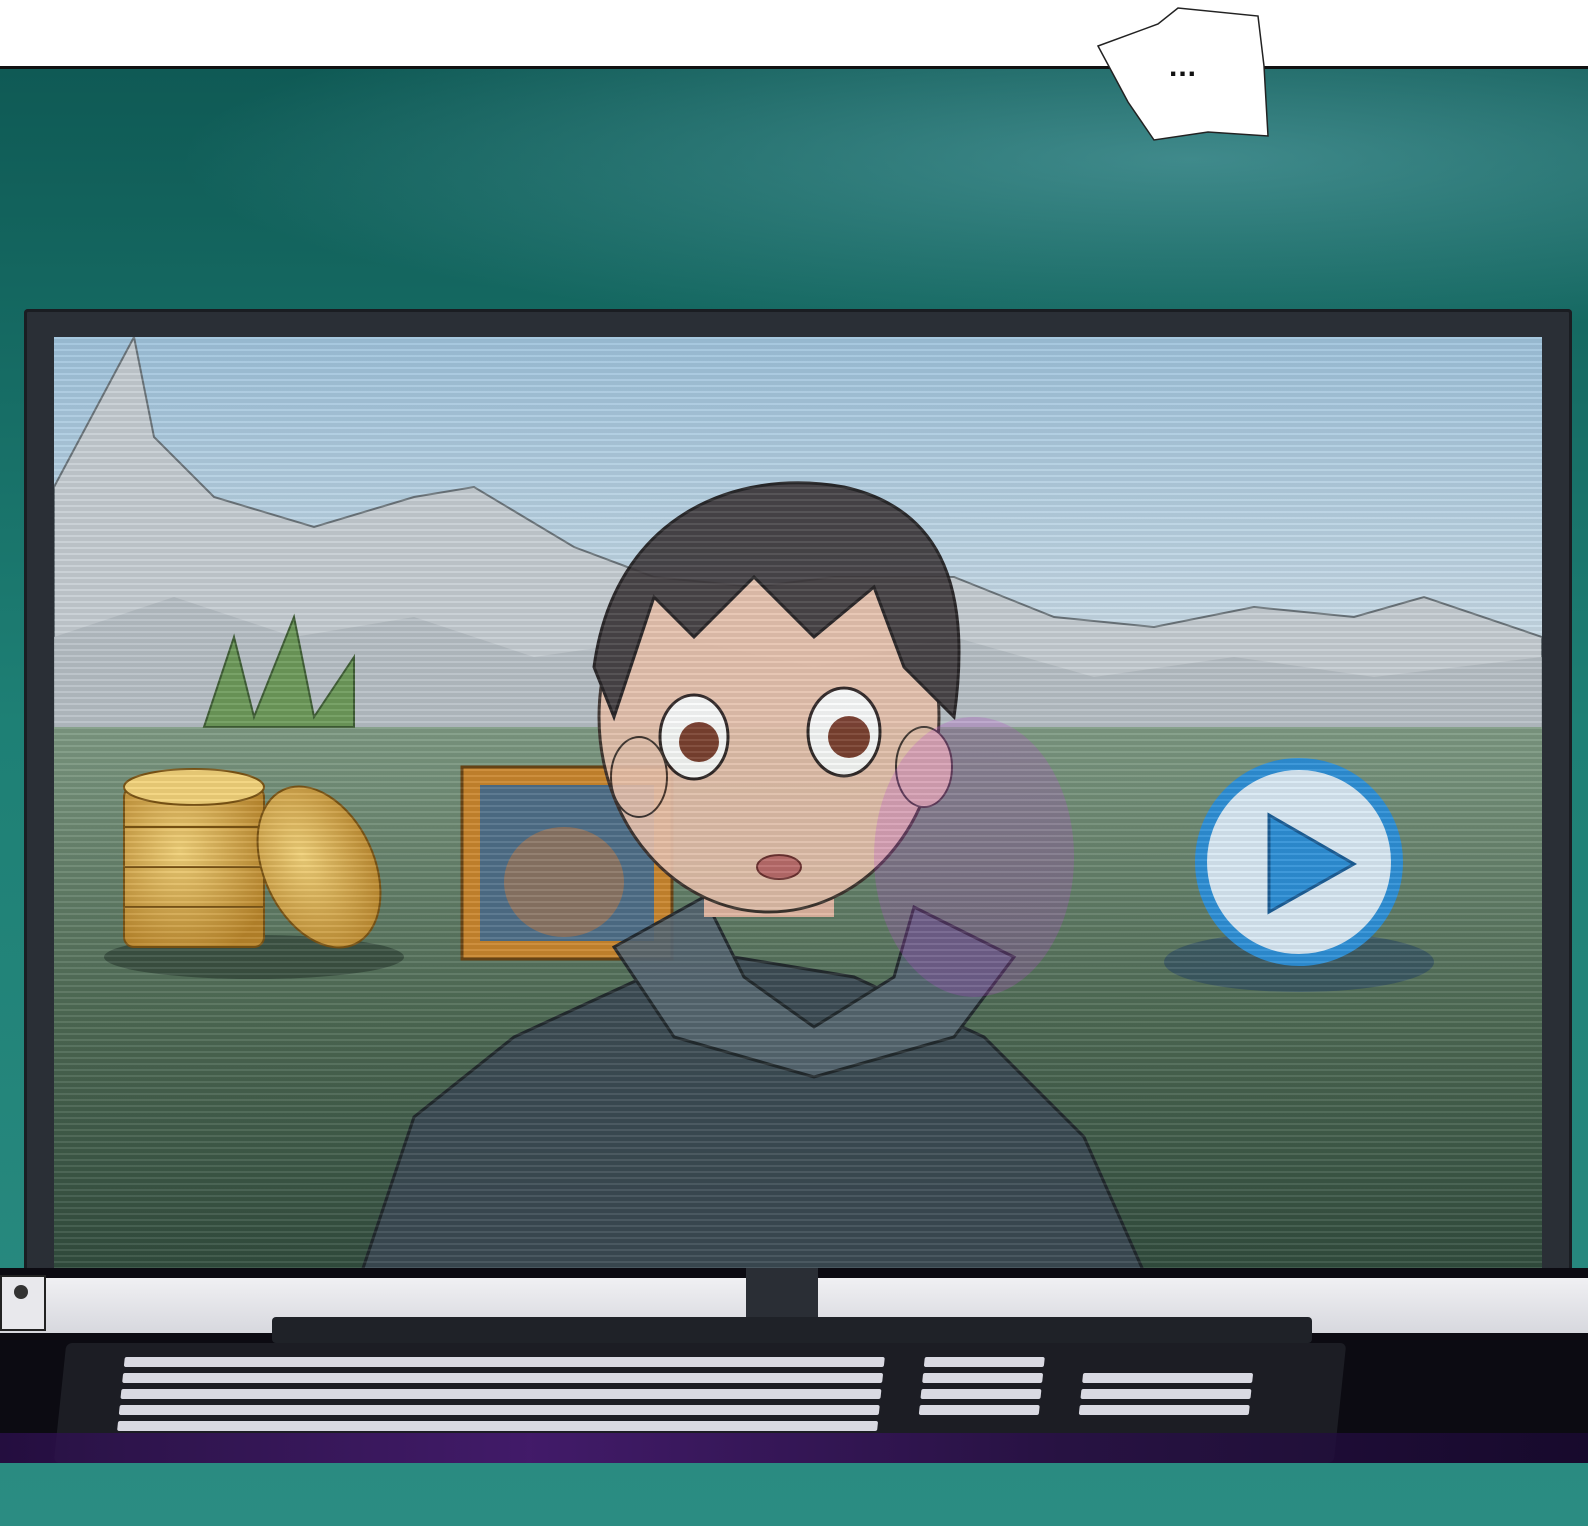 This screenshot has width=1588, height=1526. Describe the element at coordinates (794, 1448) in the screenshot. I see `rgb-light-strip` at that location.